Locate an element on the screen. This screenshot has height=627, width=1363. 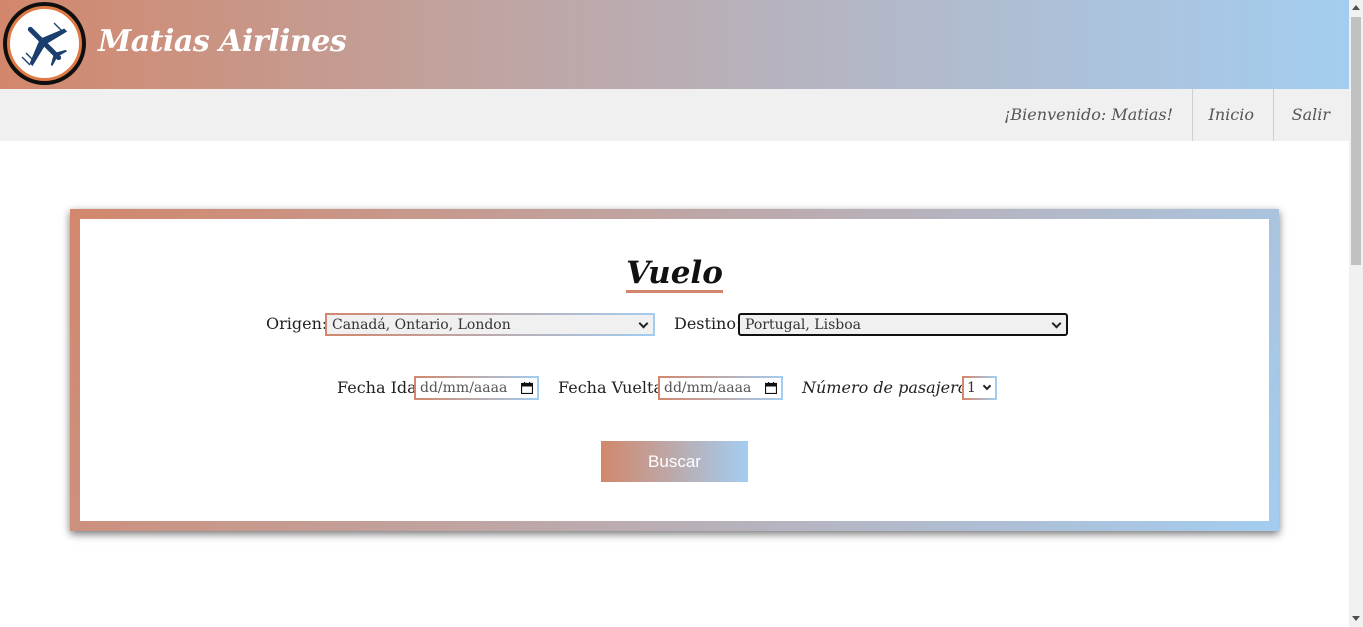
pasajeros-select: 1 is located at coordinates (979, 388).